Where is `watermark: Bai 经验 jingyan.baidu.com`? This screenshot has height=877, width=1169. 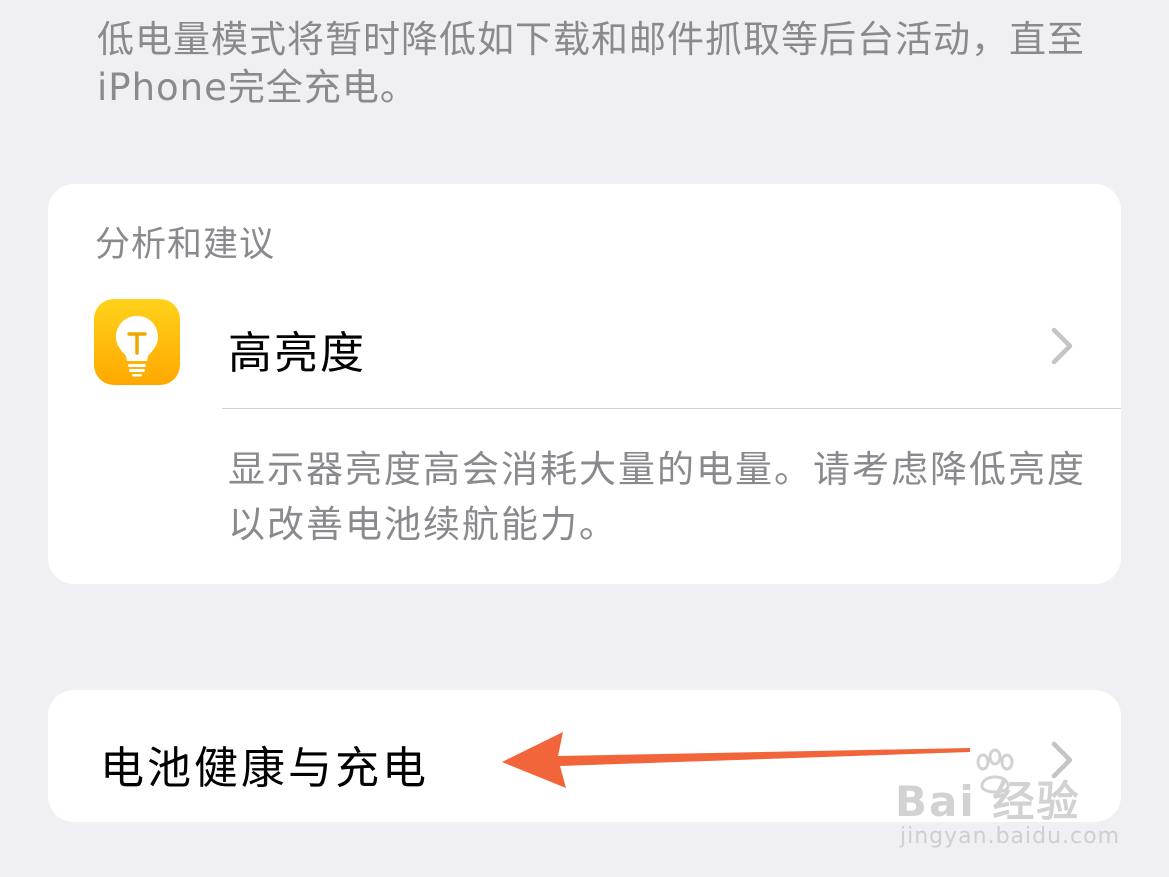
watermark: Bai 经验 jingyan.baidu.com is located at coordinates (1010, 803).